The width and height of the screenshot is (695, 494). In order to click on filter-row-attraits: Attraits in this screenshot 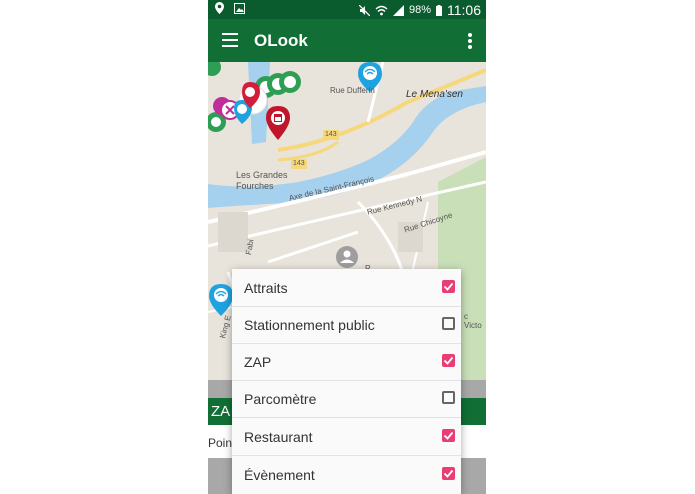, I will do `click(346, 288)`.